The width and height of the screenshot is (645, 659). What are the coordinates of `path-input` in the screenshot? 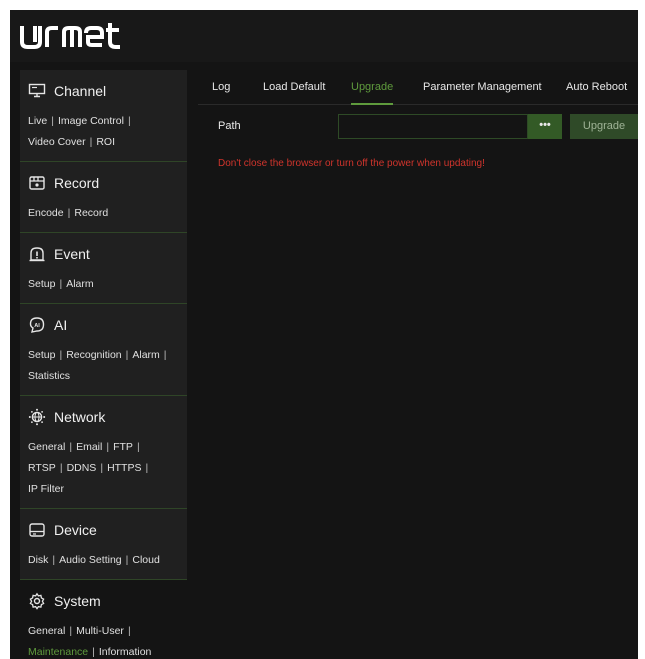 It's located at (433, 126).